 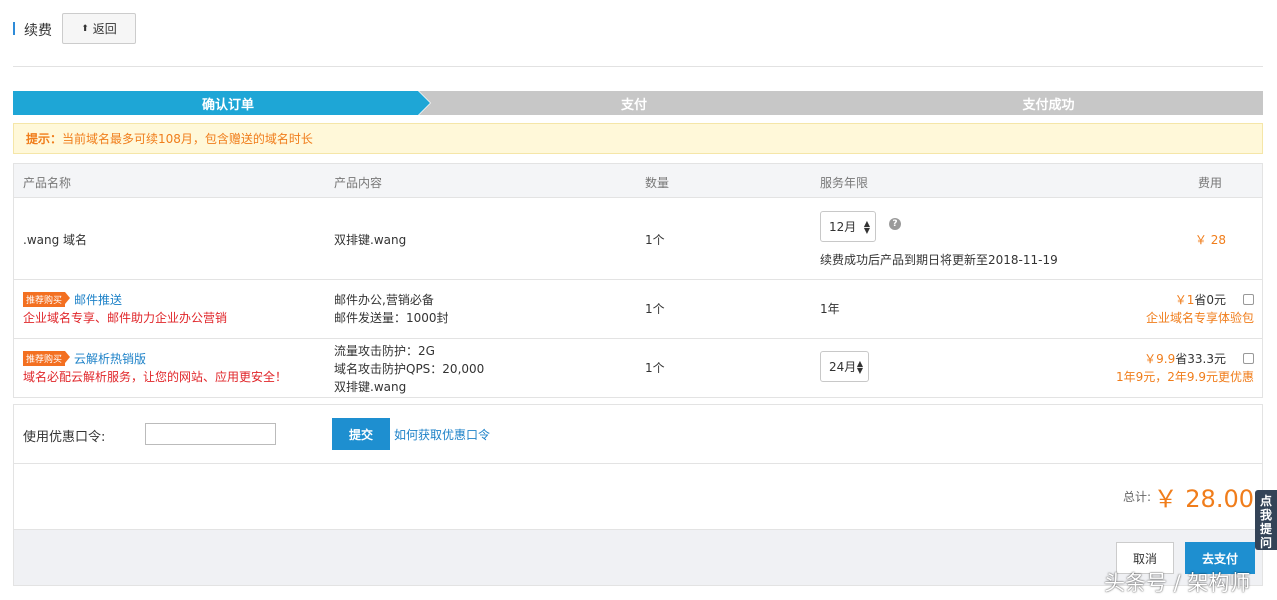 I want to click on term-select-value: 12月, so click(x=843, y=227).